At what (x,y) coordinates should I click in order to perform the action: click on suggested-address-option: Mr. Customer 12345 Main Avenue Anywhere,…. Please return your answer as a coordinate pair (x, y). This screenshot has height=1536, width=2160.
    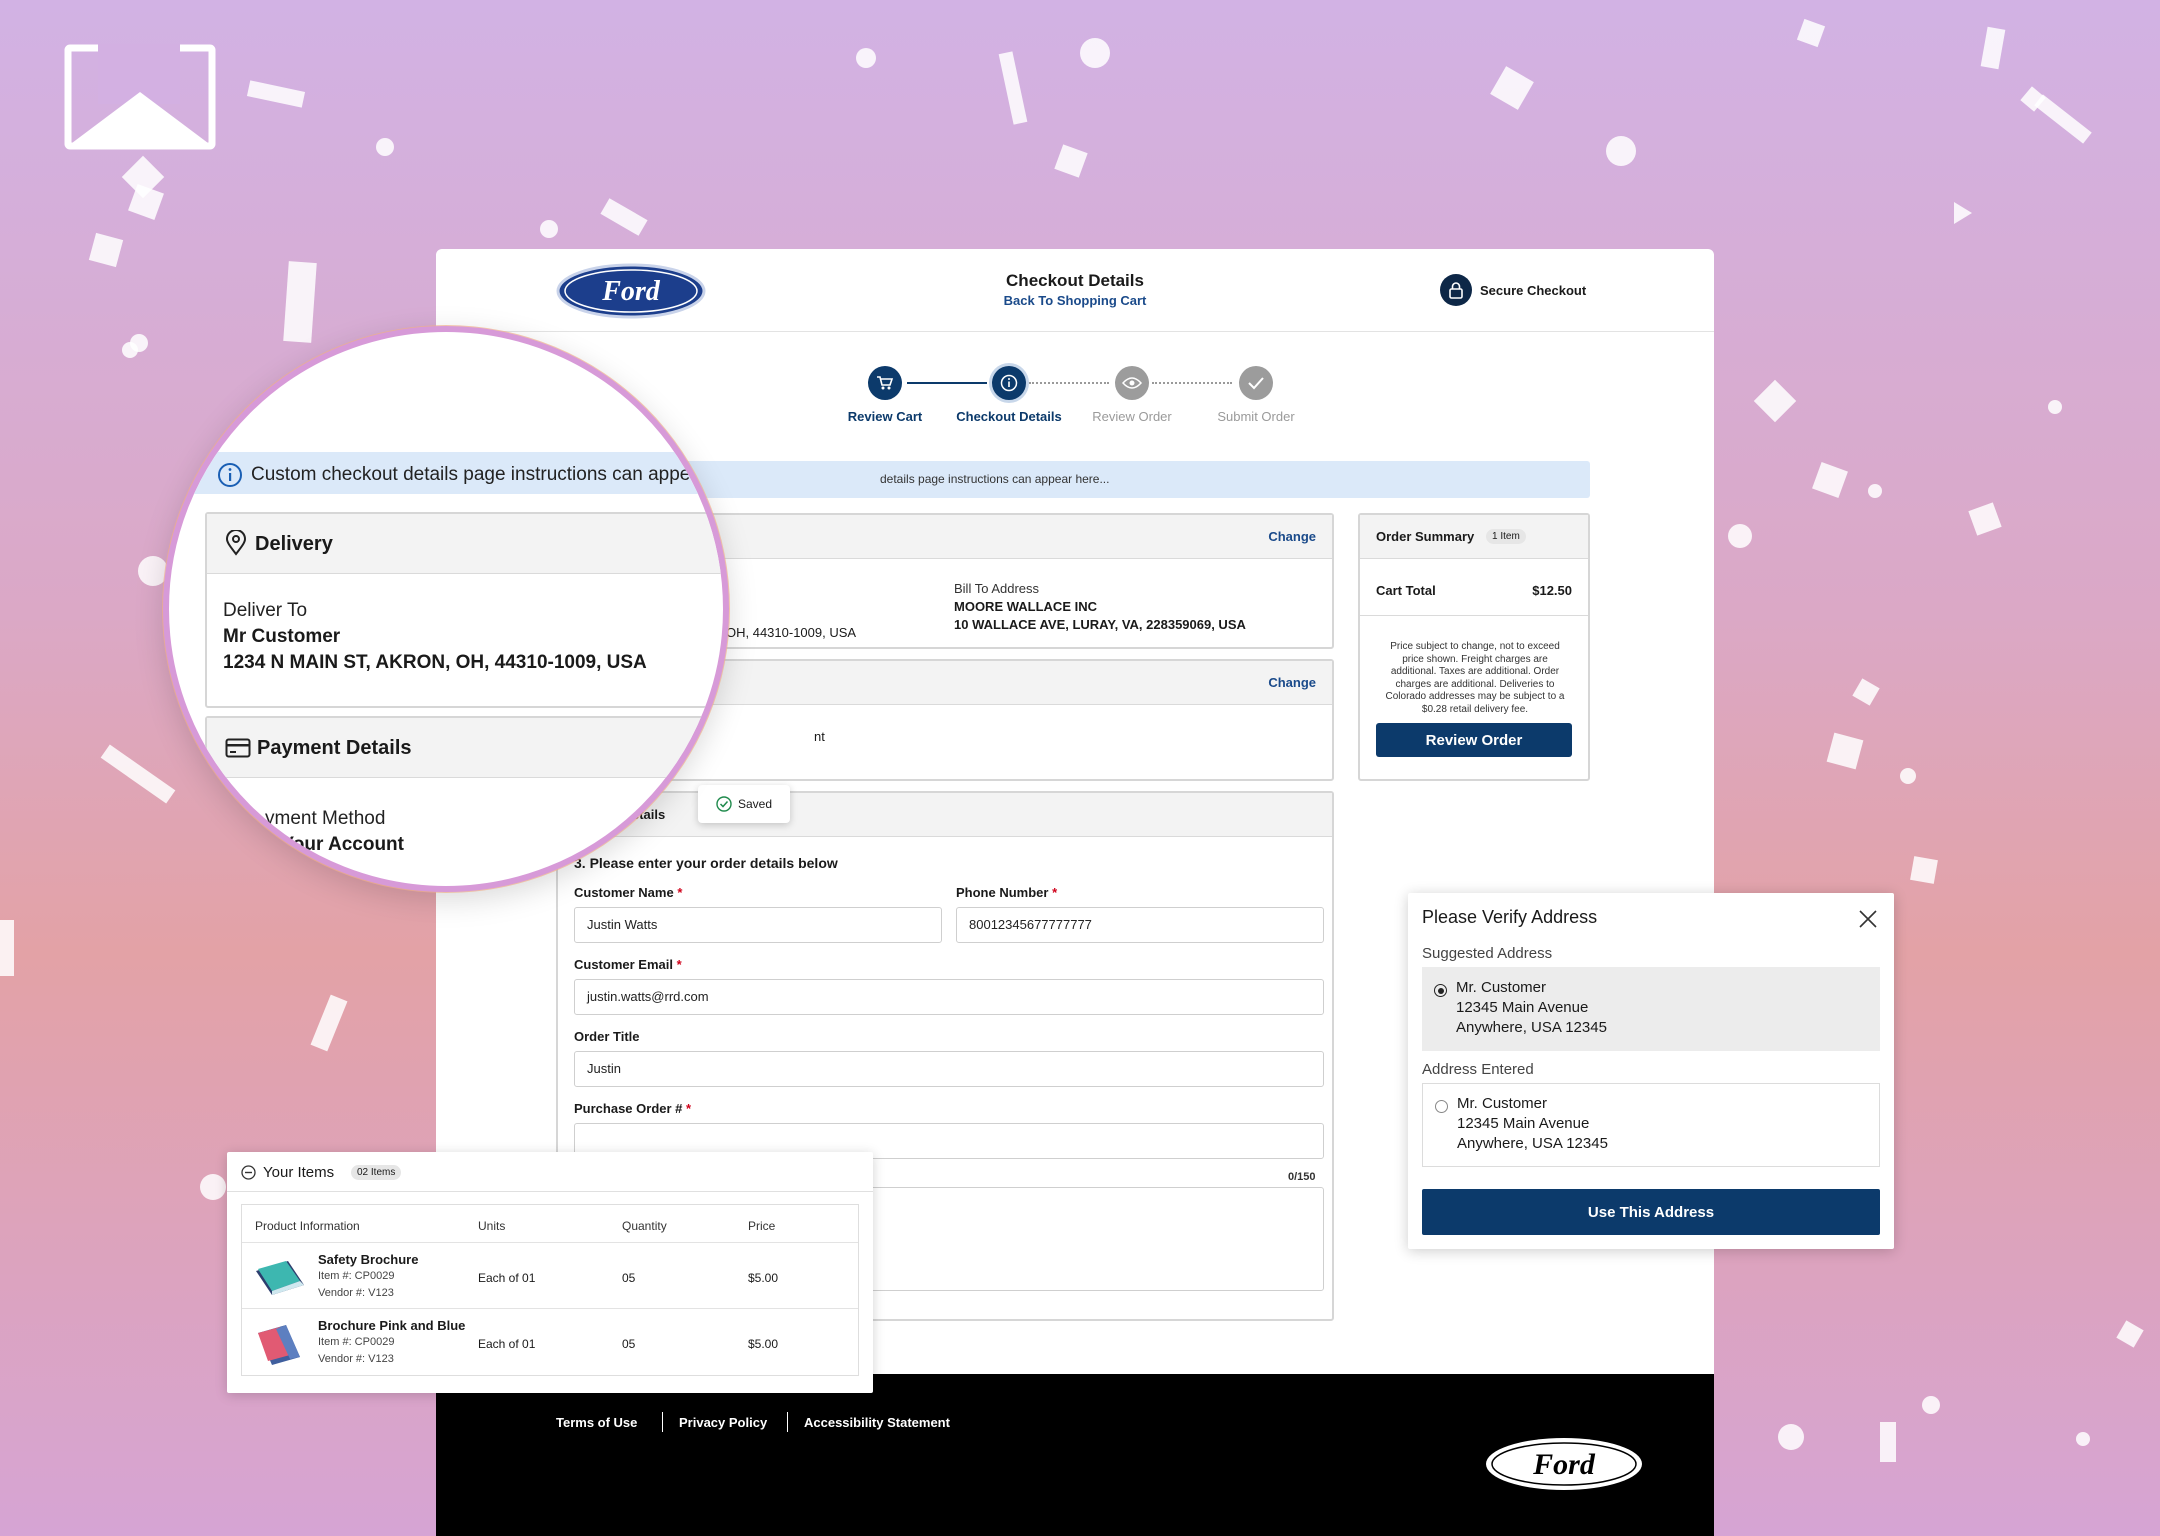
    Looking at the image, I should click on (1651, 1009).